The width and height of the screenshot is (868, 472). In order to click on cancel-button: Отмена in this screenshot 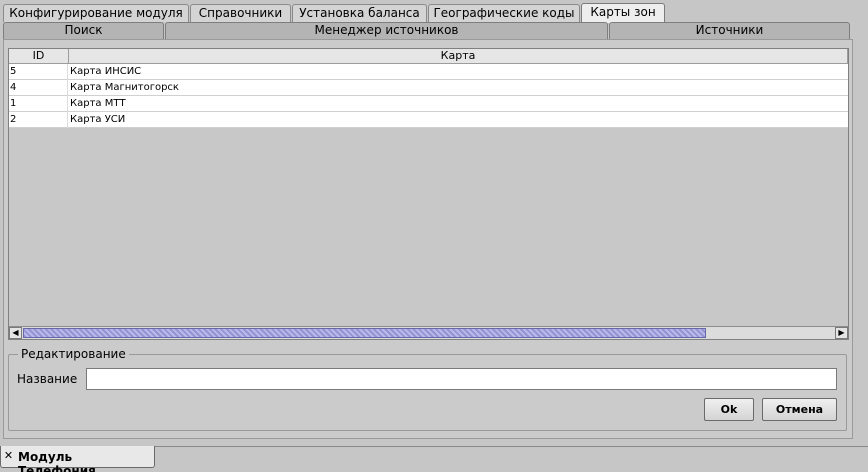, I will do `click(799, 409)`.